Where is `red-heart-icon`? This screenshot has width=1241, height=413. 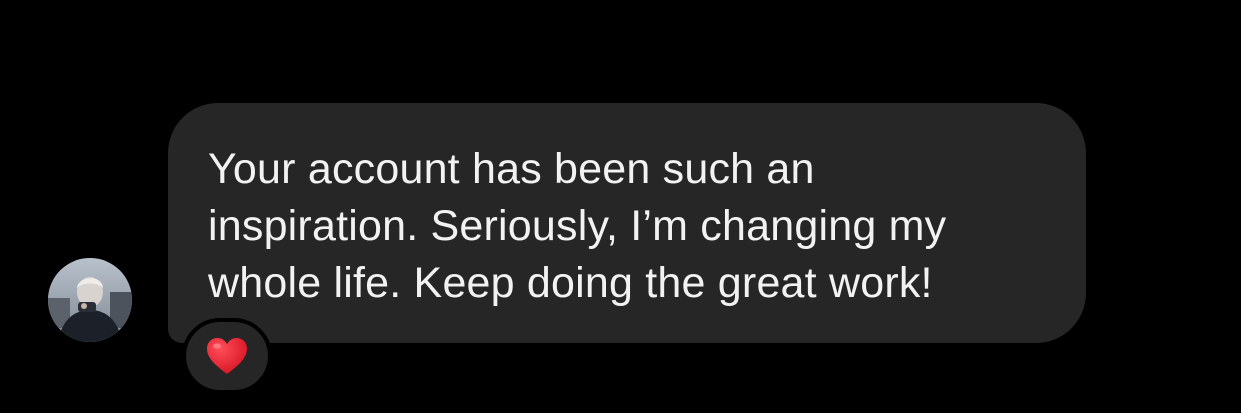
red-heart-icon is located at coordinates (227, 356).